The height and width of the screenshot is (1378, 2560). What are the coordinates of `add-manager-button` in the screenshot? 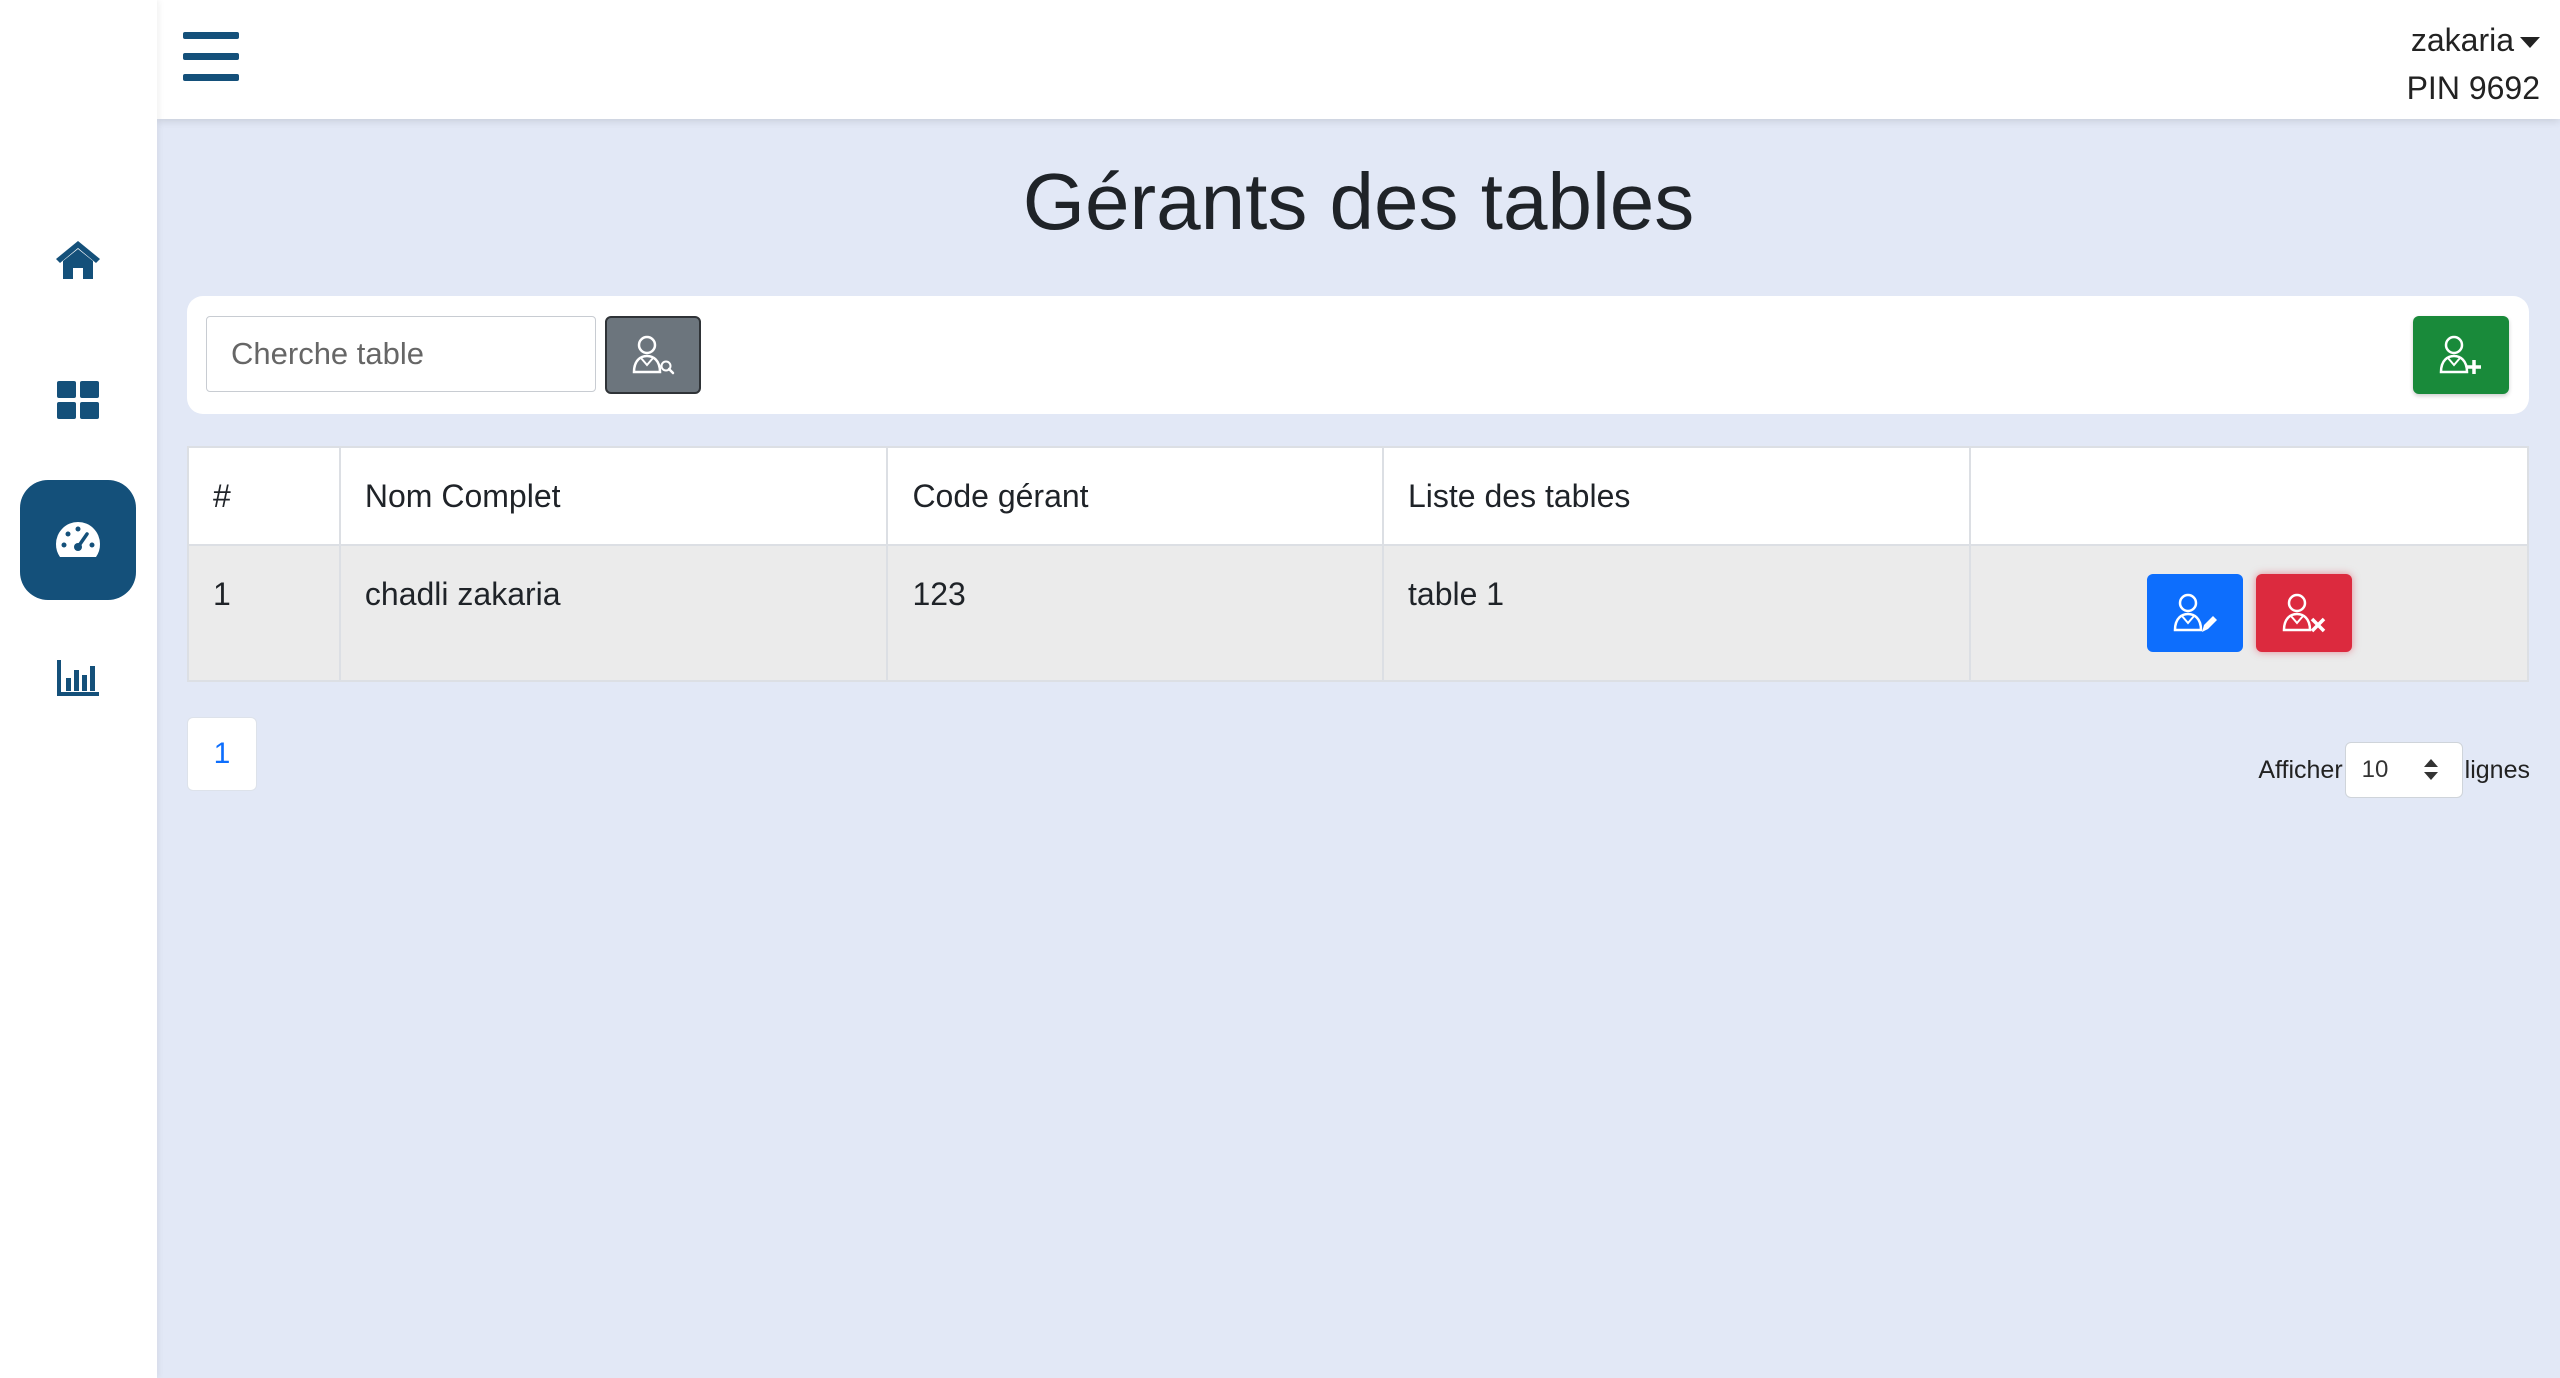 It's located at (2461, 355).